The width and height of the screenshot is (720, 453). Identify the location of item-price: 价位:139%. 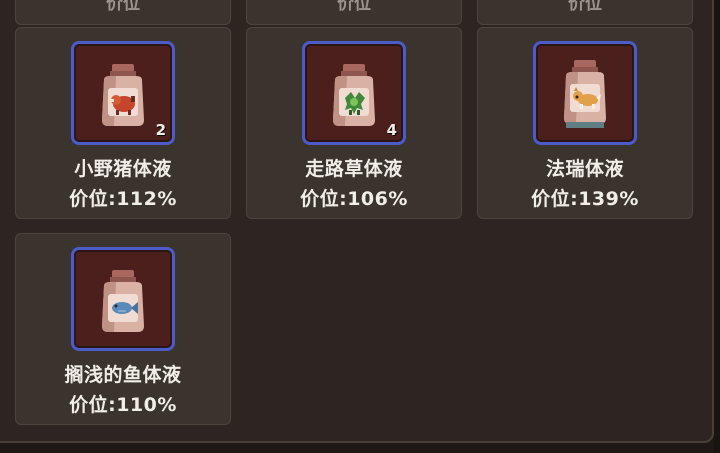
(585, 199).